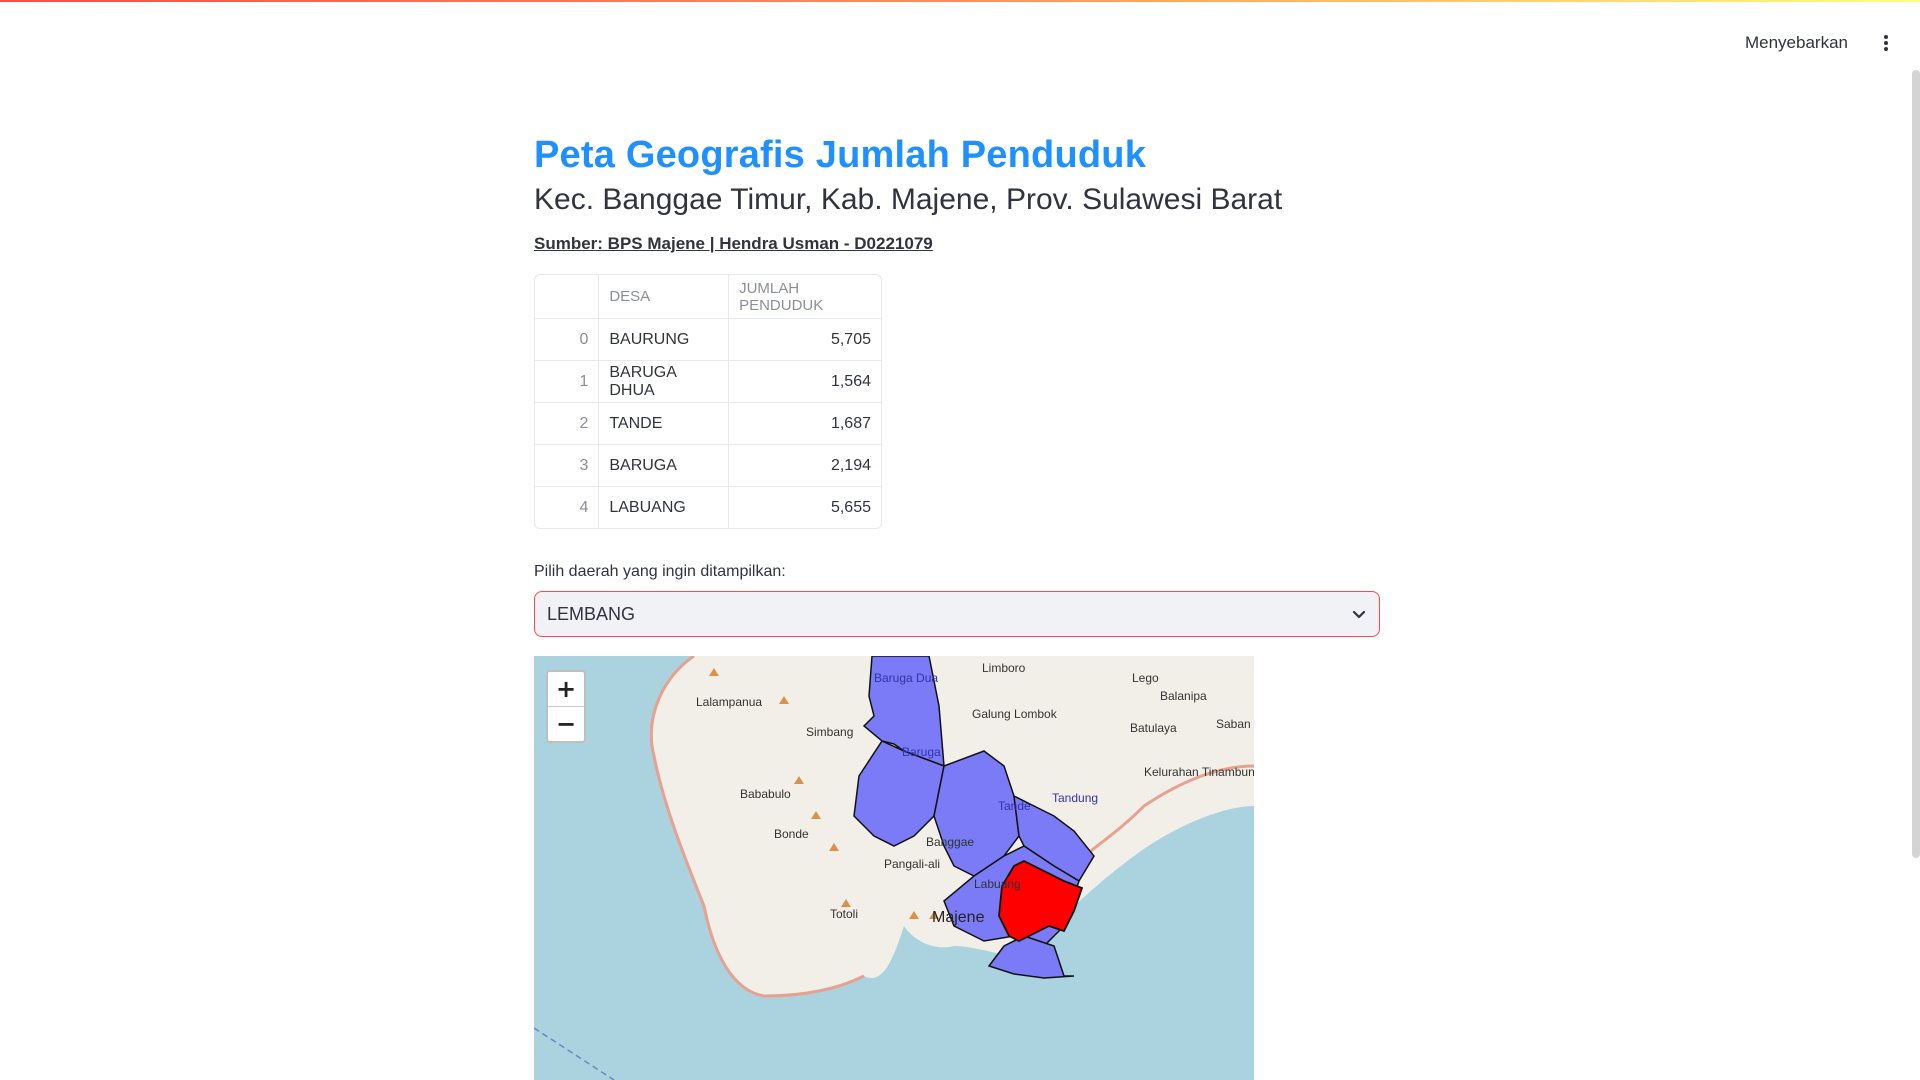 Image resolution: width=1920 pixels, height=1080 pixels. I want to click on cell-desa: LABUANG, so click(664, 507).